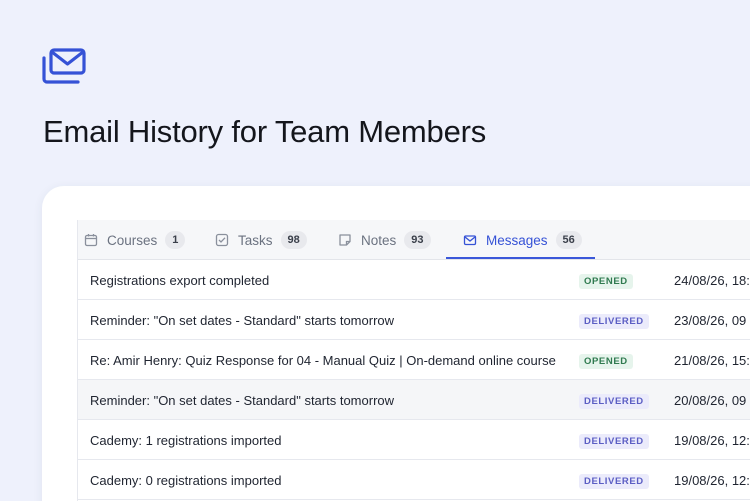  What do you see at coordinates (132, 240) in the screenshot?
I see `tab-courses-label: Courses` at bounding box center [132, 240].